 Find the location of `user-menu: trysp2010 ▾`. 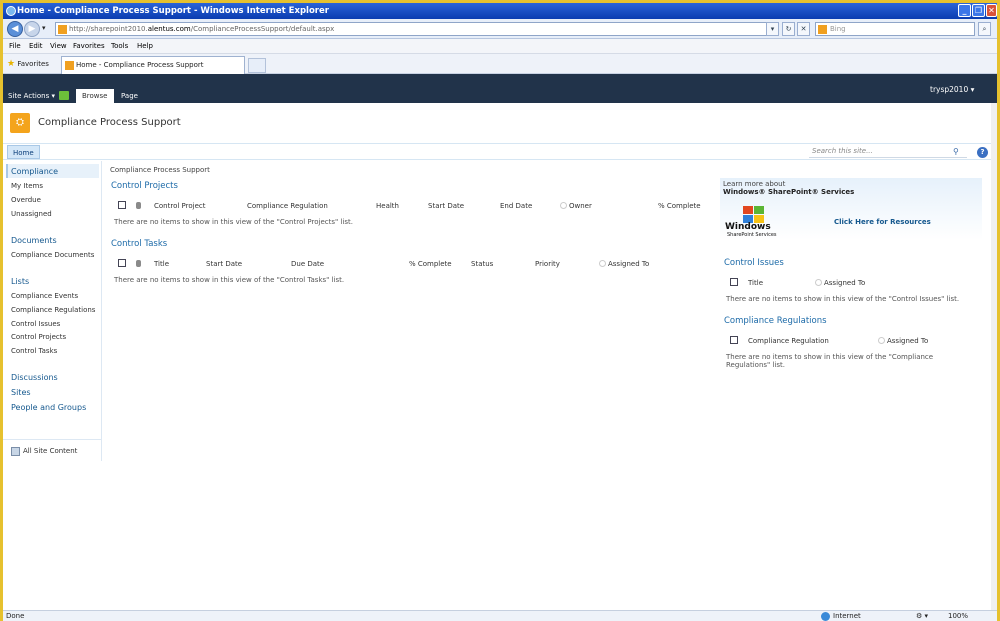

user-menu: trysp2010 ▾ is located at coordinates (952, 89).